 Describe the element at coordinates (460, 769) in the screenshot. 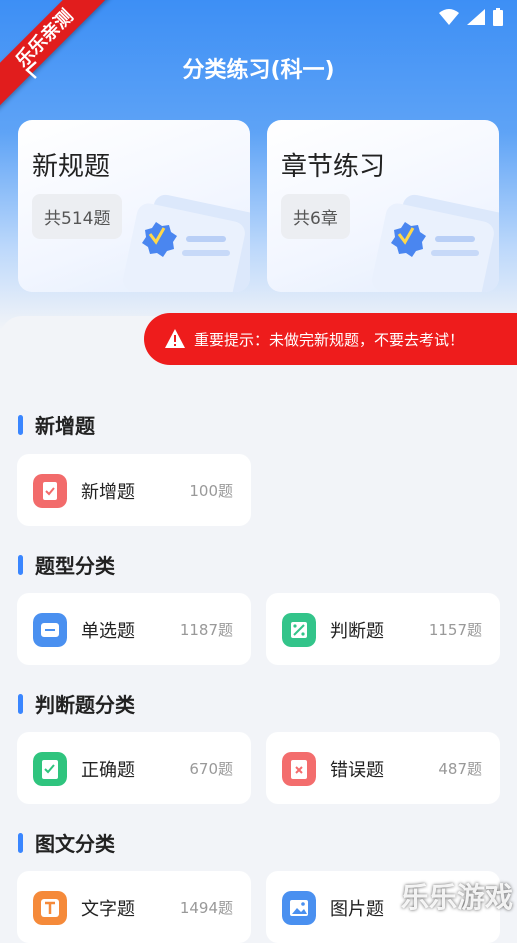

I see `item-count: 487题` at that location.